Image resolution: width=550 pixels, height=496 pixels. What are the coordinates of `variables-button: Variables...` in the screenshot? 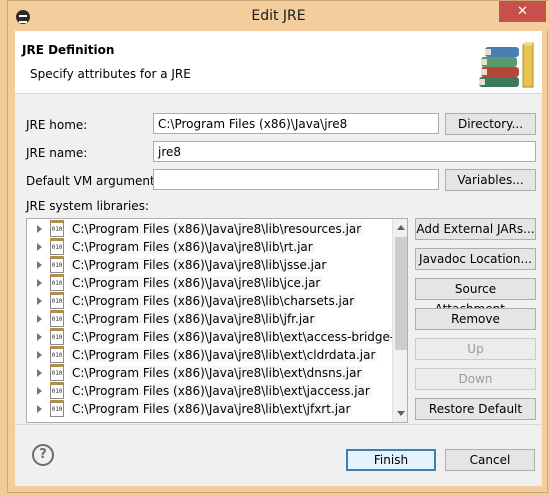 It's located at (490, 180).